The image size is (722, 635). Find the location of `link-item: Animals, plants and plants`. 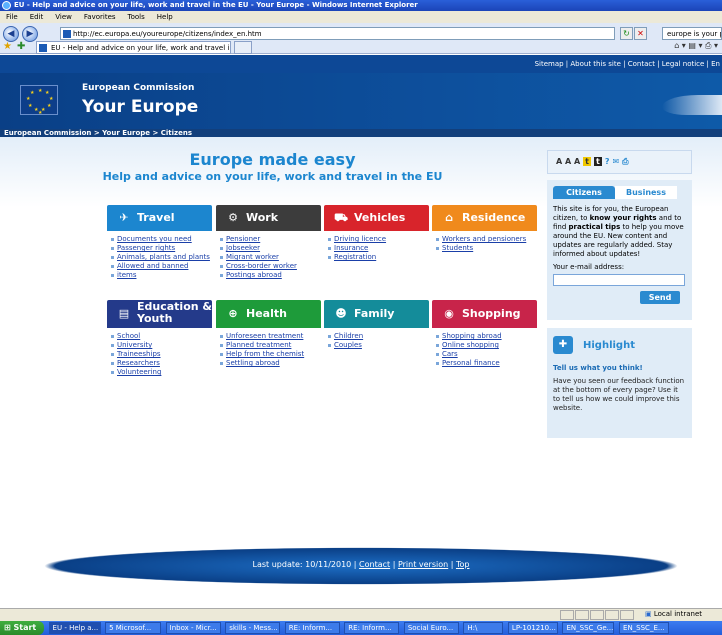

link-item: Animals, plants and plants is located at coordinates (161, 257).